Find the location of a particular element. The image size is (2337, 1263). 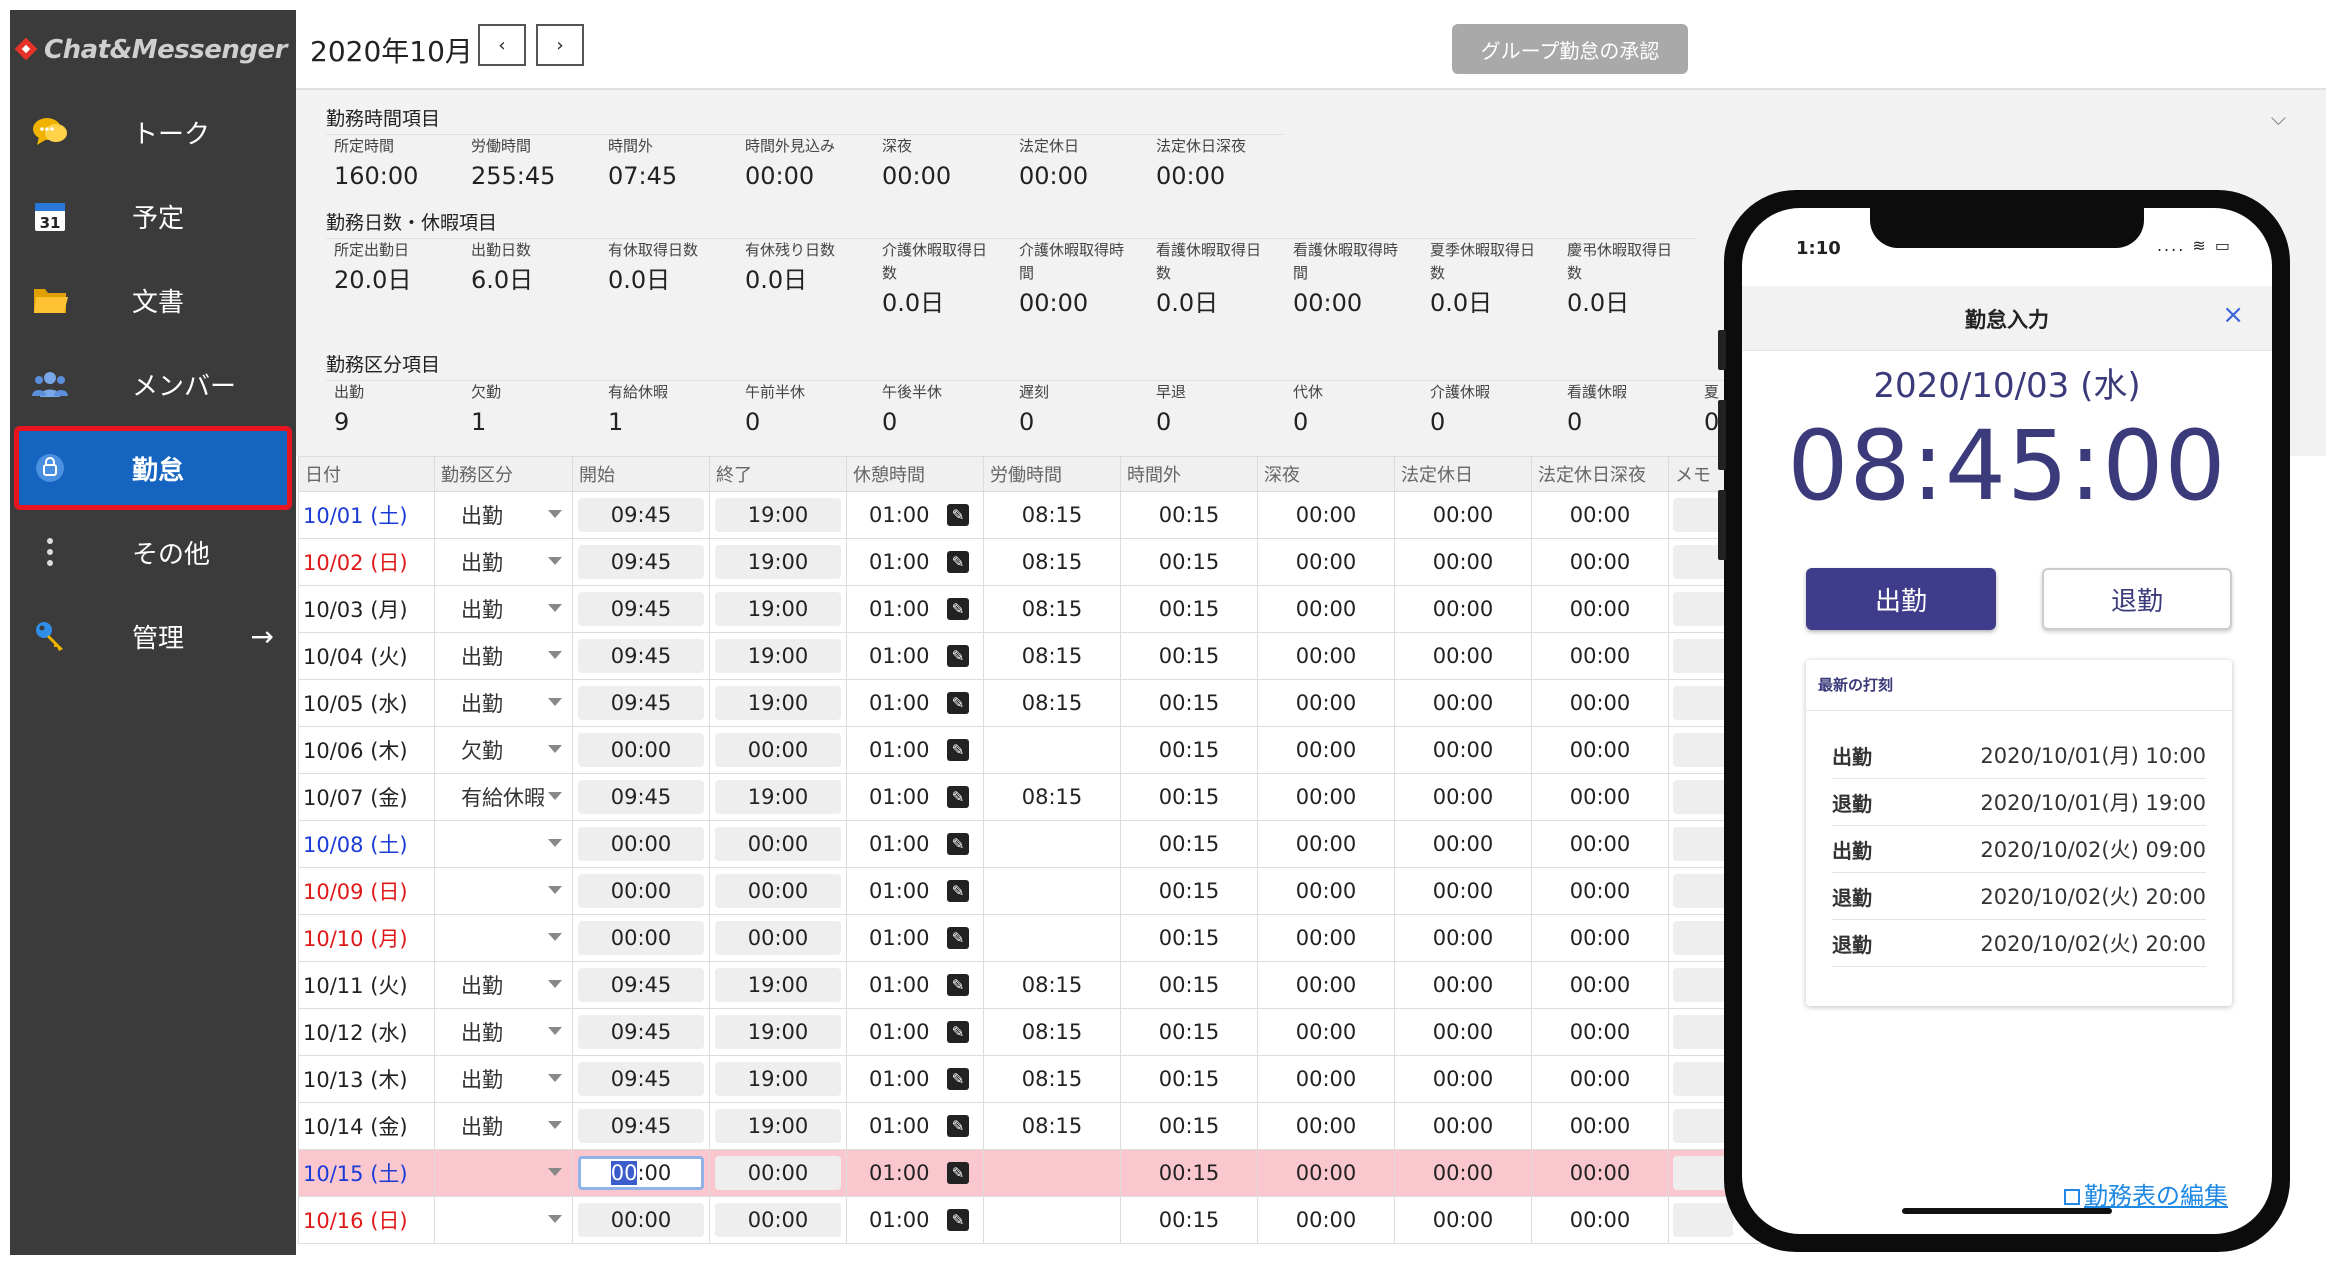

next-month-button: › is located at coordinates (560, 45).